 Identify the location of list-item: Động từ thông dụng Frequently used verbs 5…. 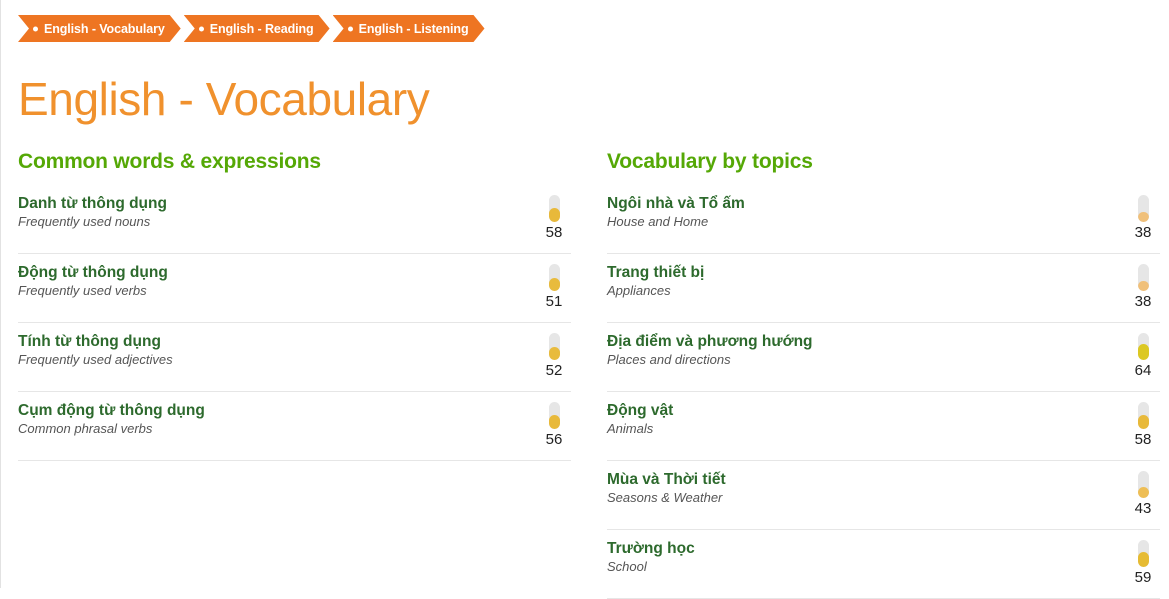
(294, 288).